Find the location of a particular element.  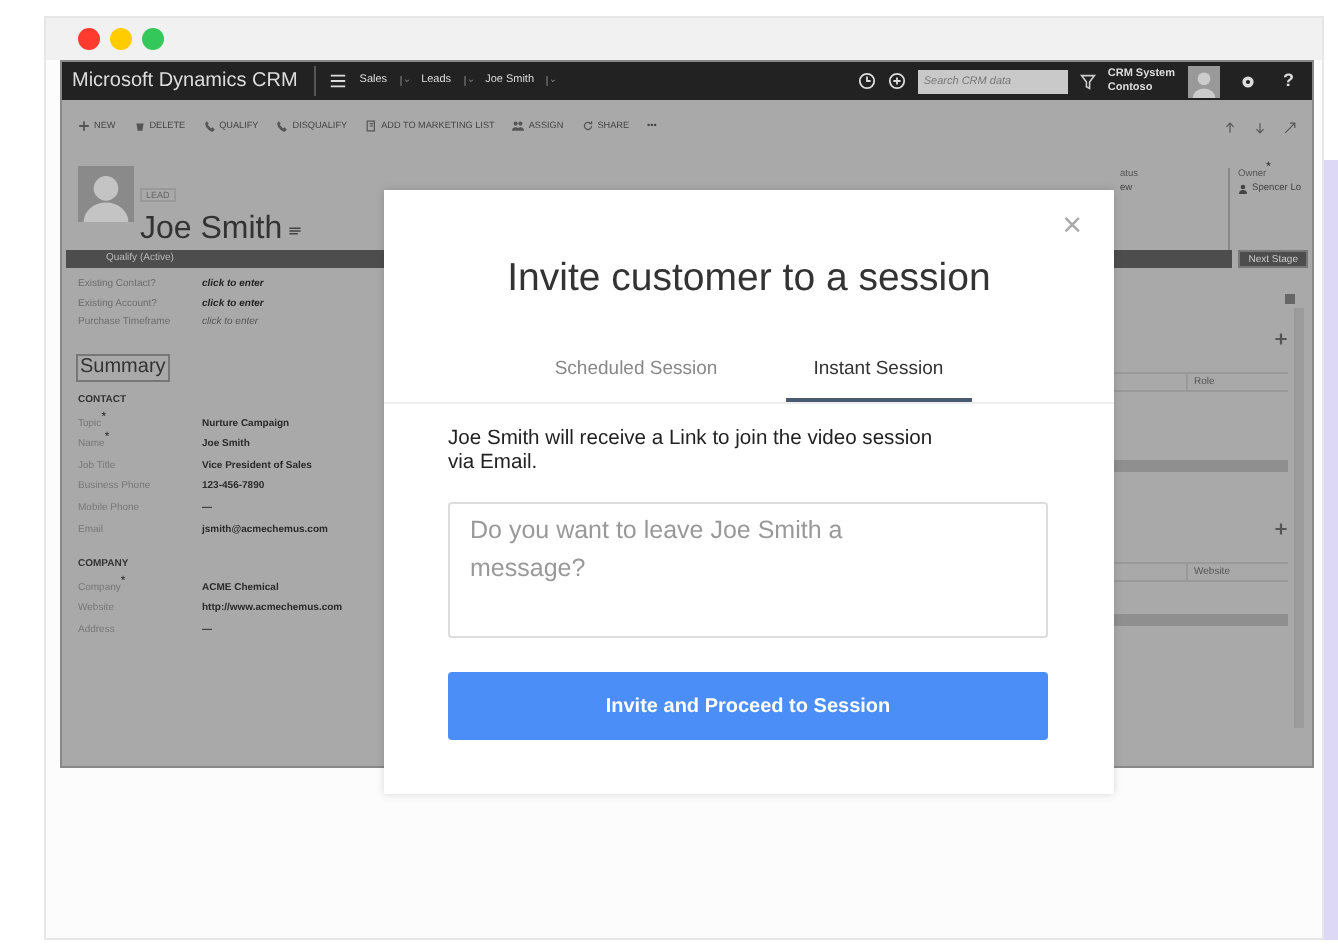

person-avatar-icon is located at coordinates (106, 194).